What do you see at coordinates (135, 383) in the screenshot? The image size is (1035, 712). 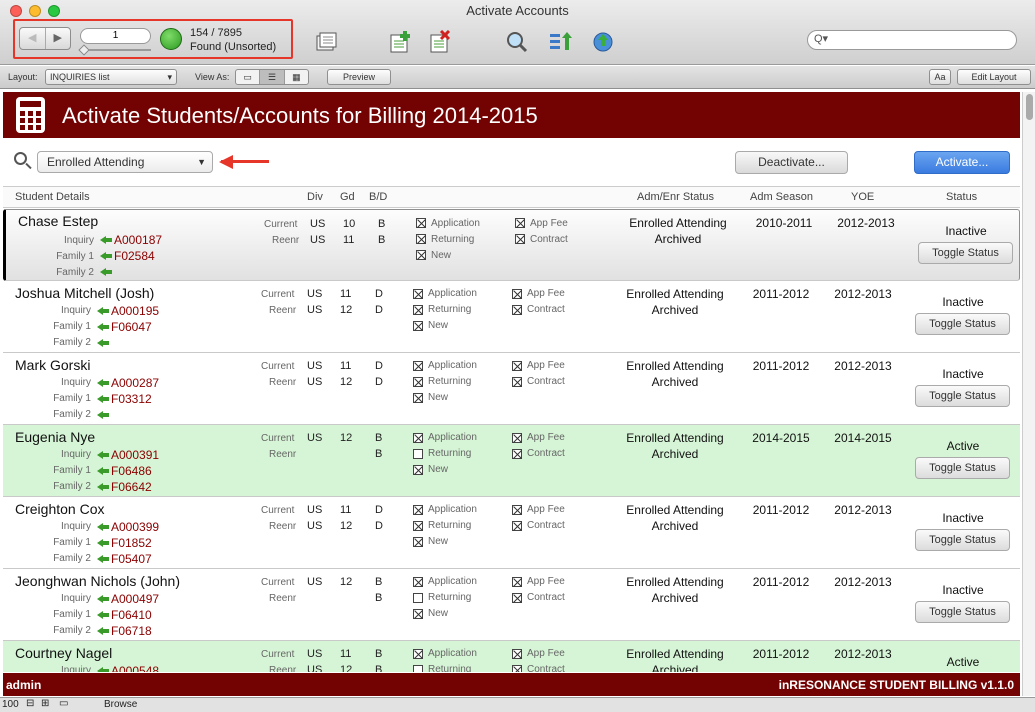 I see `record-link: A000287` at bounding box center [135, 383].